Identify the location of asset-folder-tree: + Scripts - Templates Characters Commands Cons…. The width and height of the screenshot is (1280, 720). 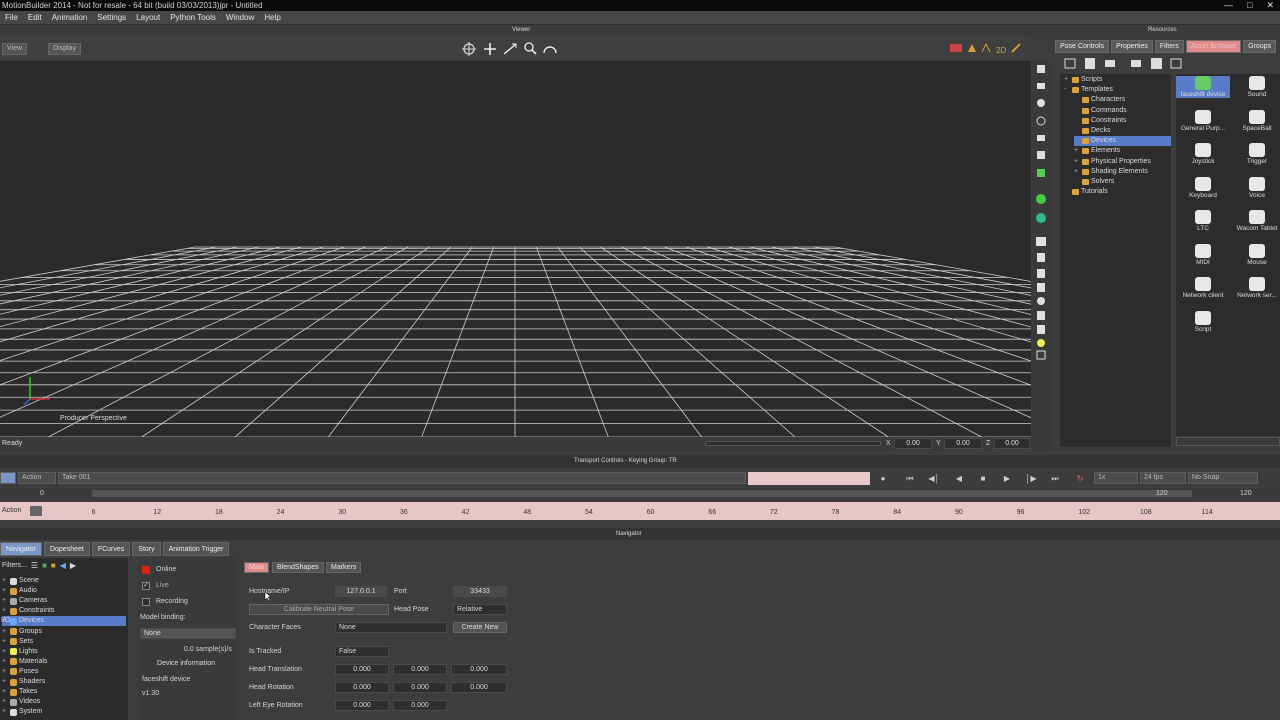
(1115, 260).